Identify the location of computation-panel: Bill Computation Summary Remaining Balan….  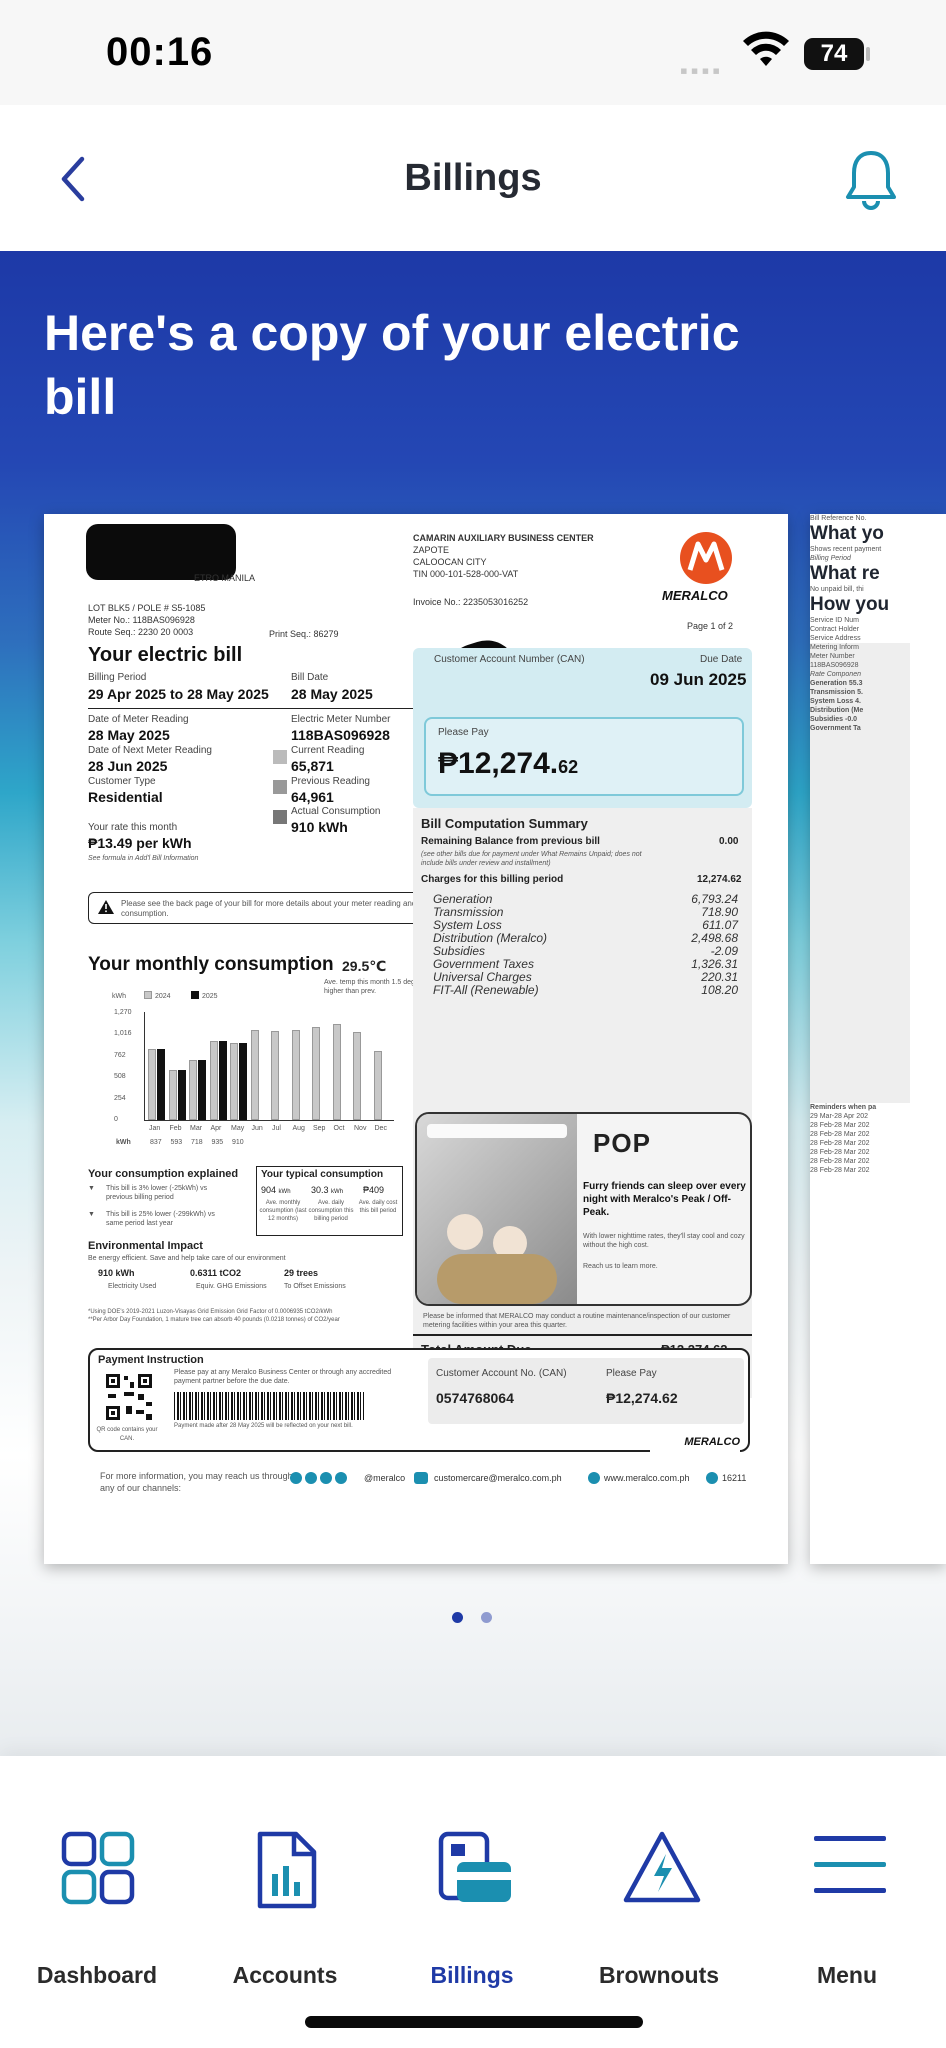
(582, 1103).